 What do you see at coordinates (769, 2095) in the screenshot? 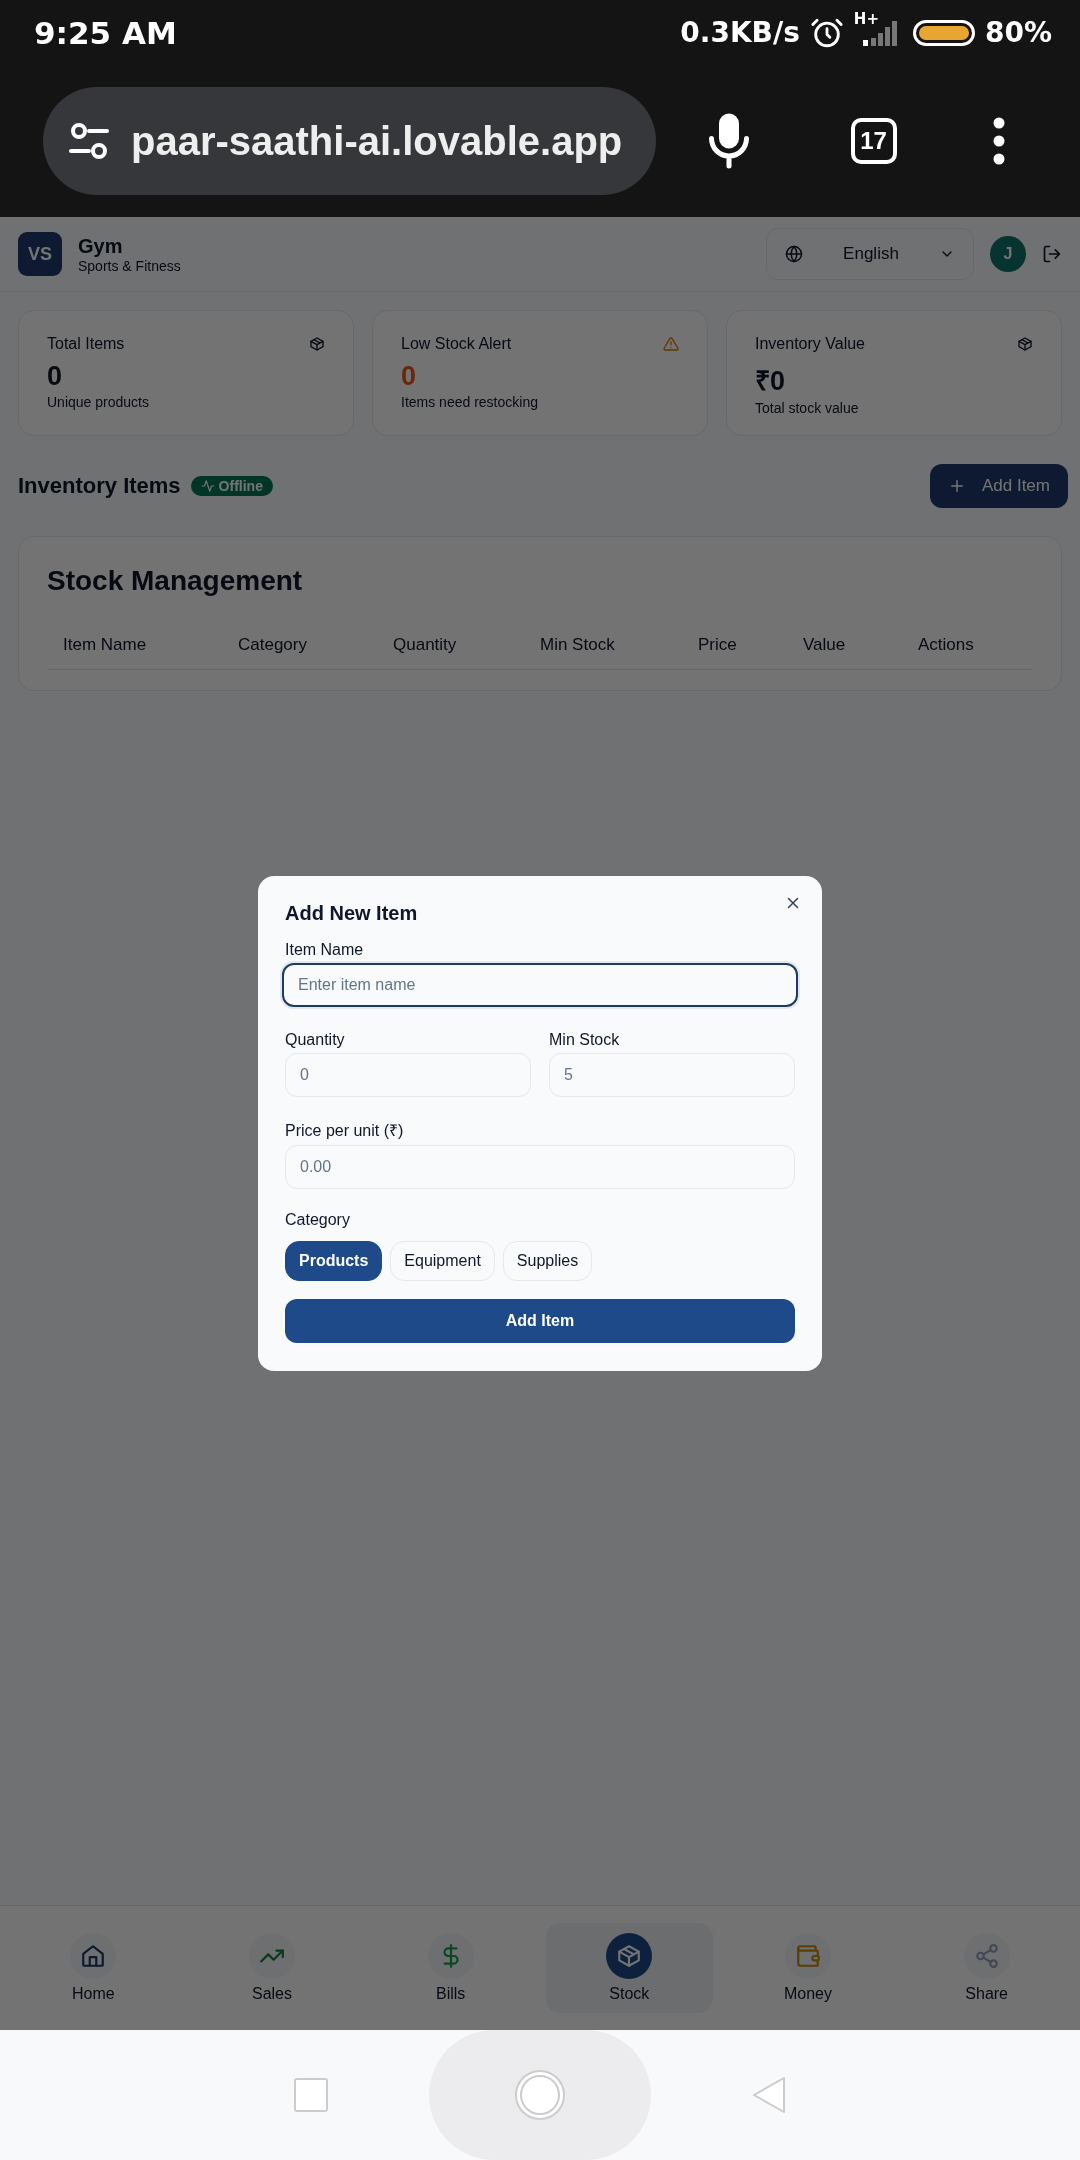
I see `triangle-icon` at bounding box center [769, 2095].